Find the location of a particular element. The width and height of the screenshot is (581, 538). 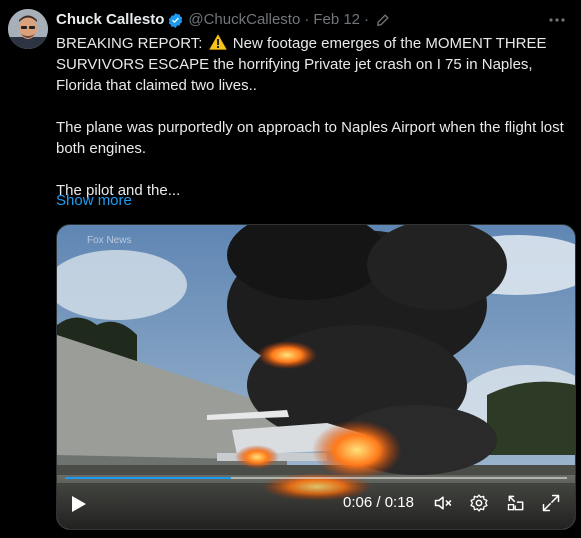

progress-bar is located at coordinates (316, 478).